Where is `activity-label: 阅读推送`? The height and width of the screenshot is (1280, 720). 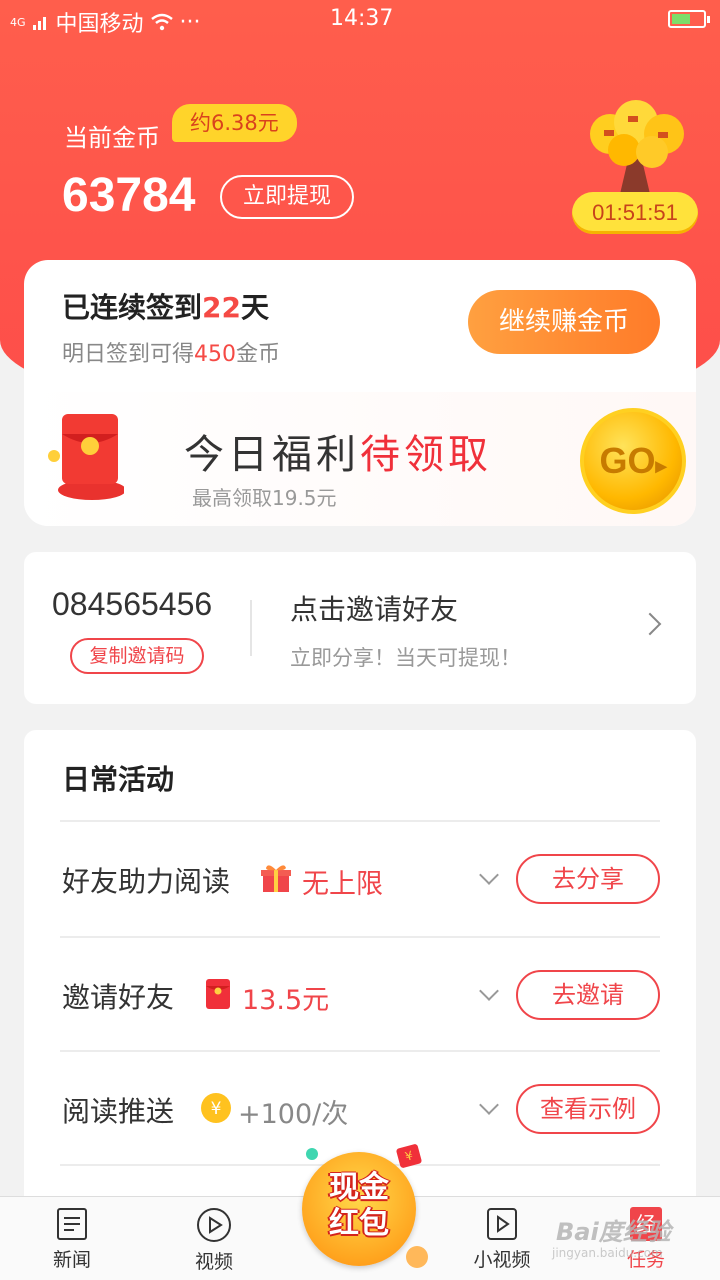
activity-label: 阅读推送 is located at coordinates (118, 1111).